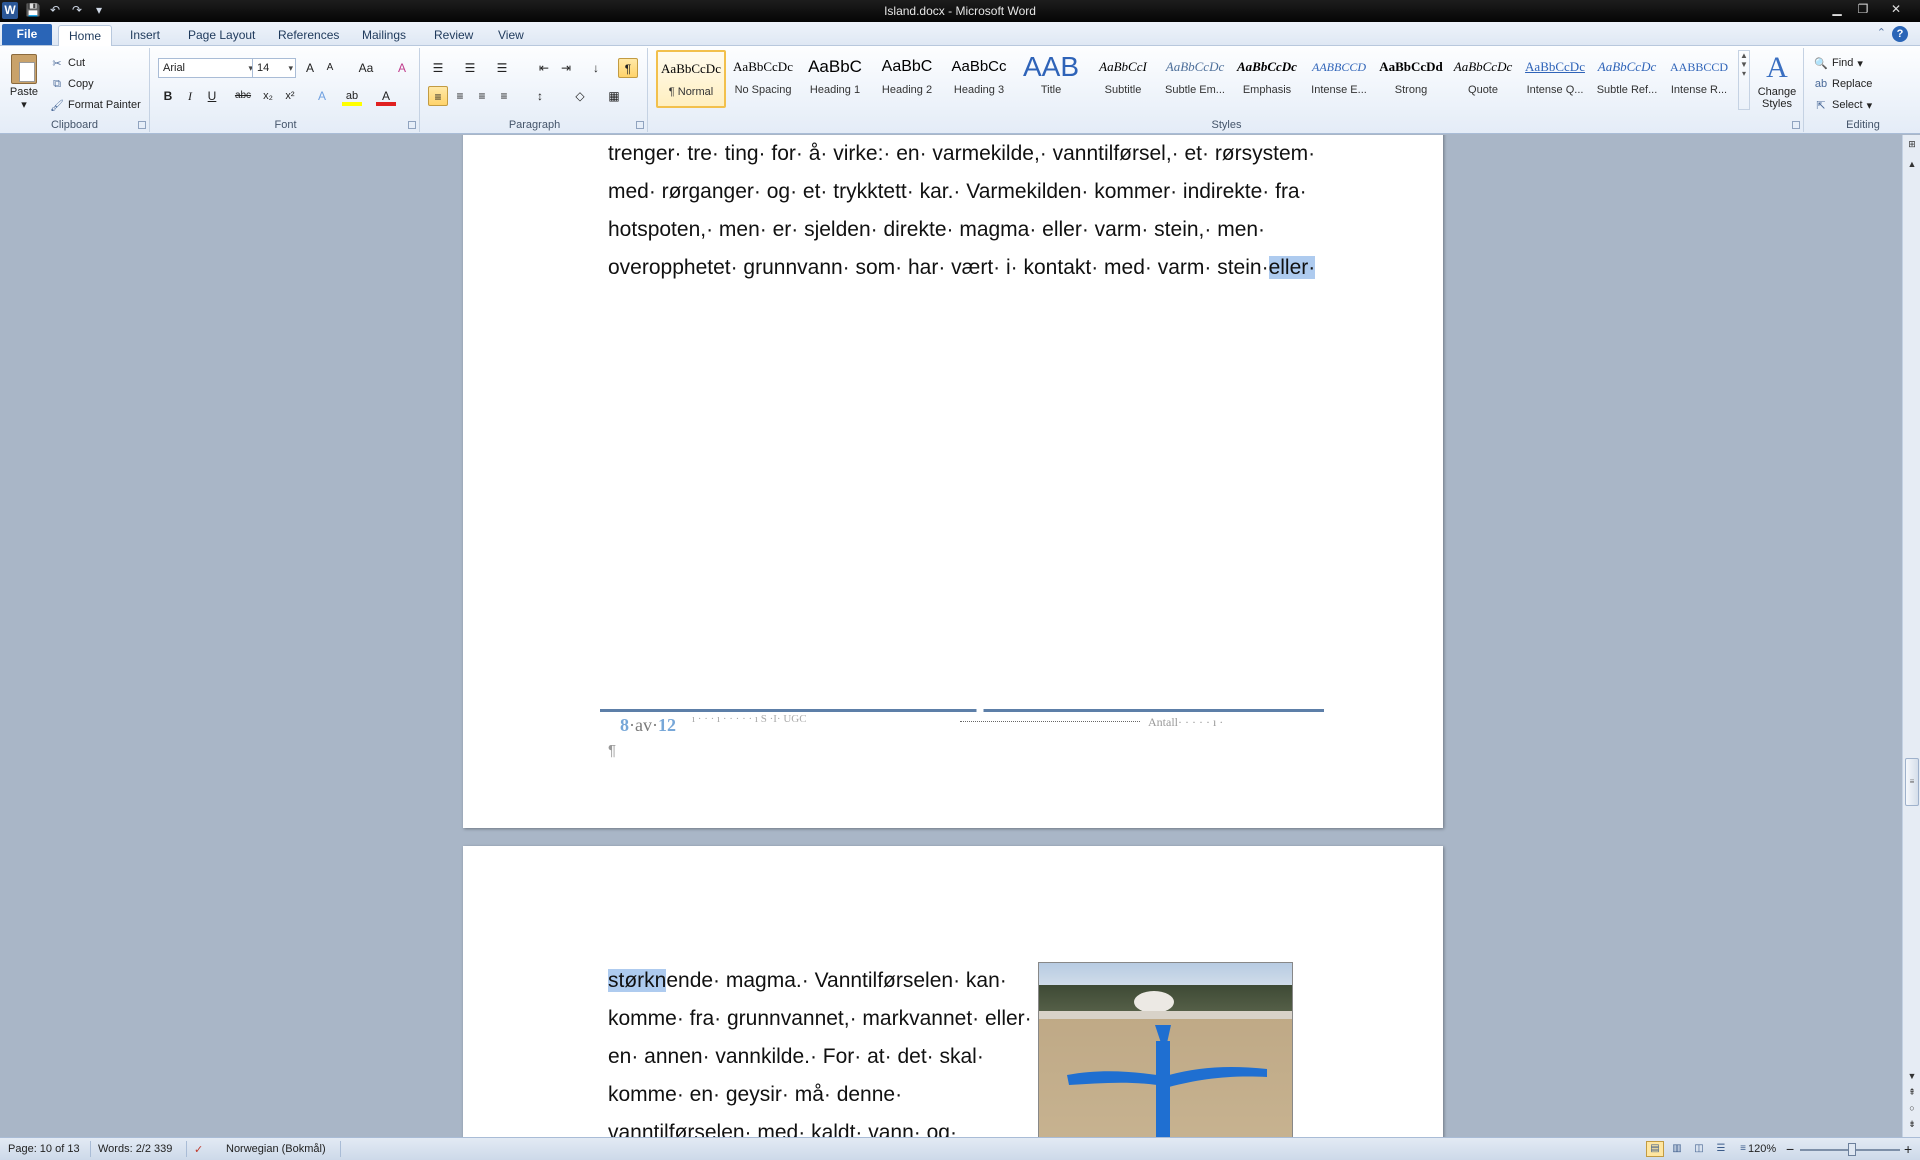  Describe the element at coordinates (24, 83) in the screenshot. I see `paste-button: Paste ▾` at that location.